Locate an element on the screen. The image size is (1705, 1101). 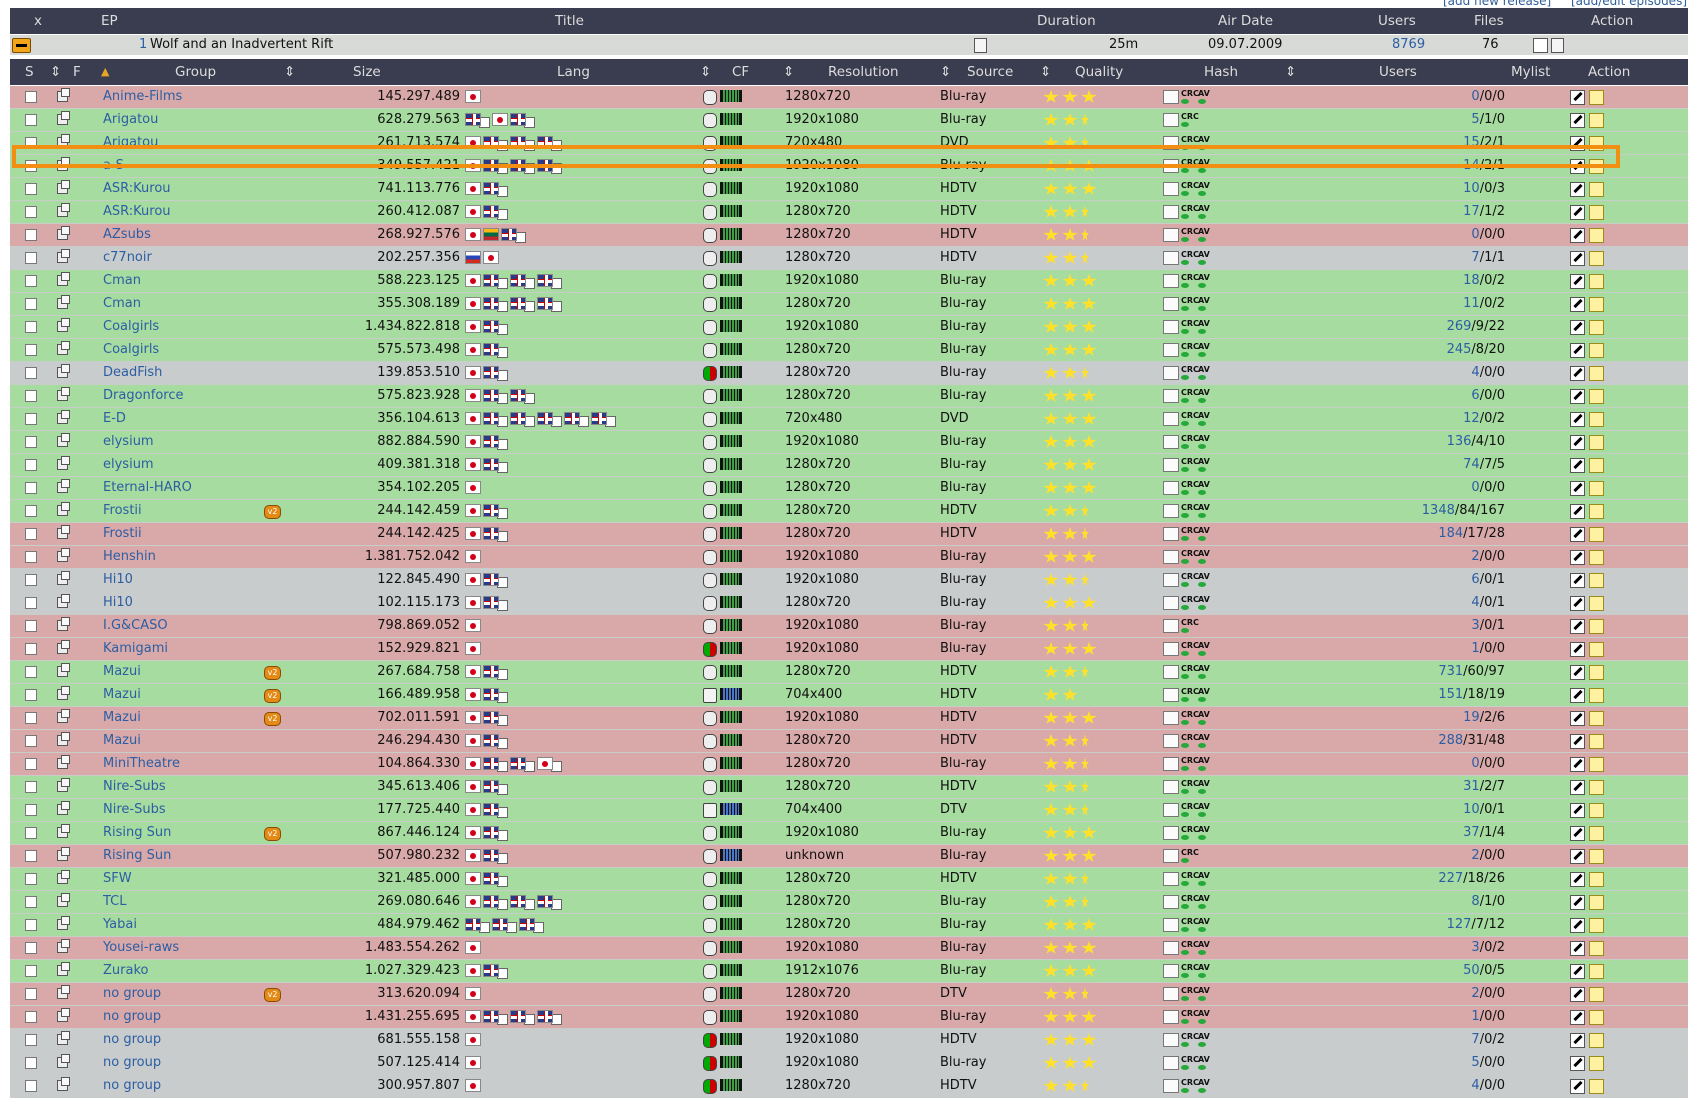
user-count-link: 17 is located at coordinates (1471, 211).